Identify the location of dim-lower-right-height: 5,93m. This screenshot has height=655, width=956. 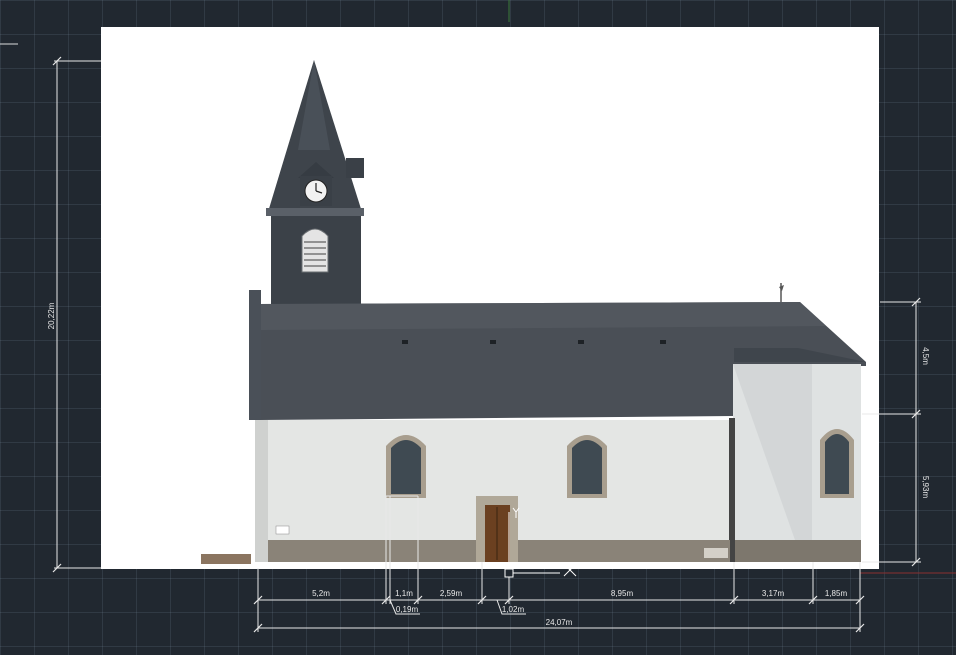
(925, 487).